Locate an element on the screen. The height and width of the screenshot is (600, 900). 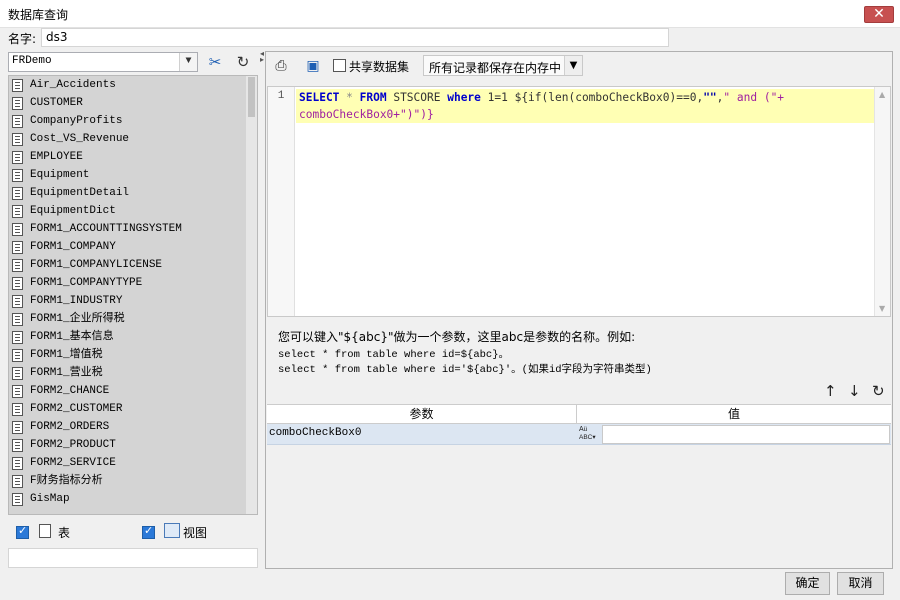
table-list-item: FORM2_SERVICE is located at coordinates (133, 463).